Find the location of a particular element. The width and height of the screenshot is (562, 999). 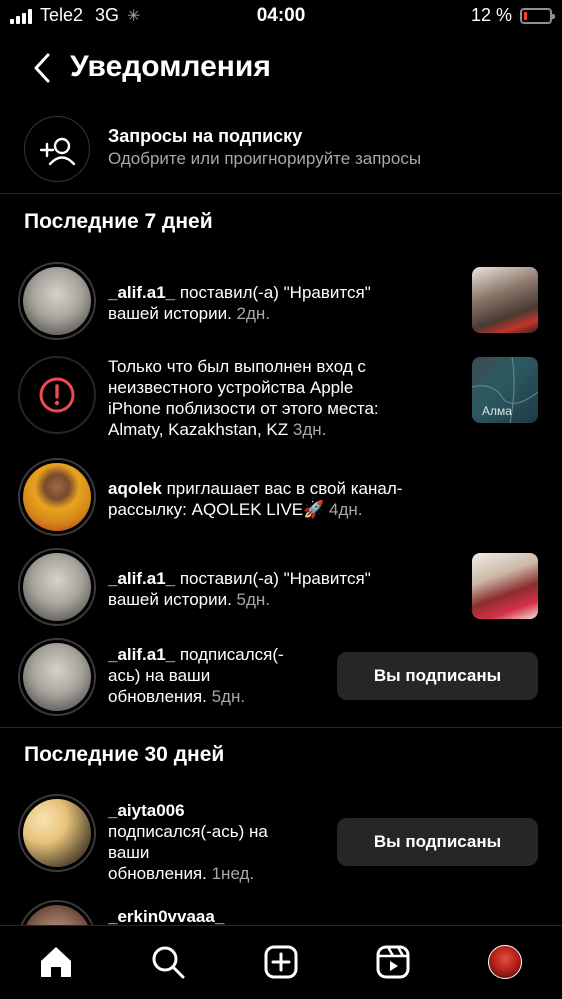

timestamp: 1нед. is located at coordinates (230, 873).